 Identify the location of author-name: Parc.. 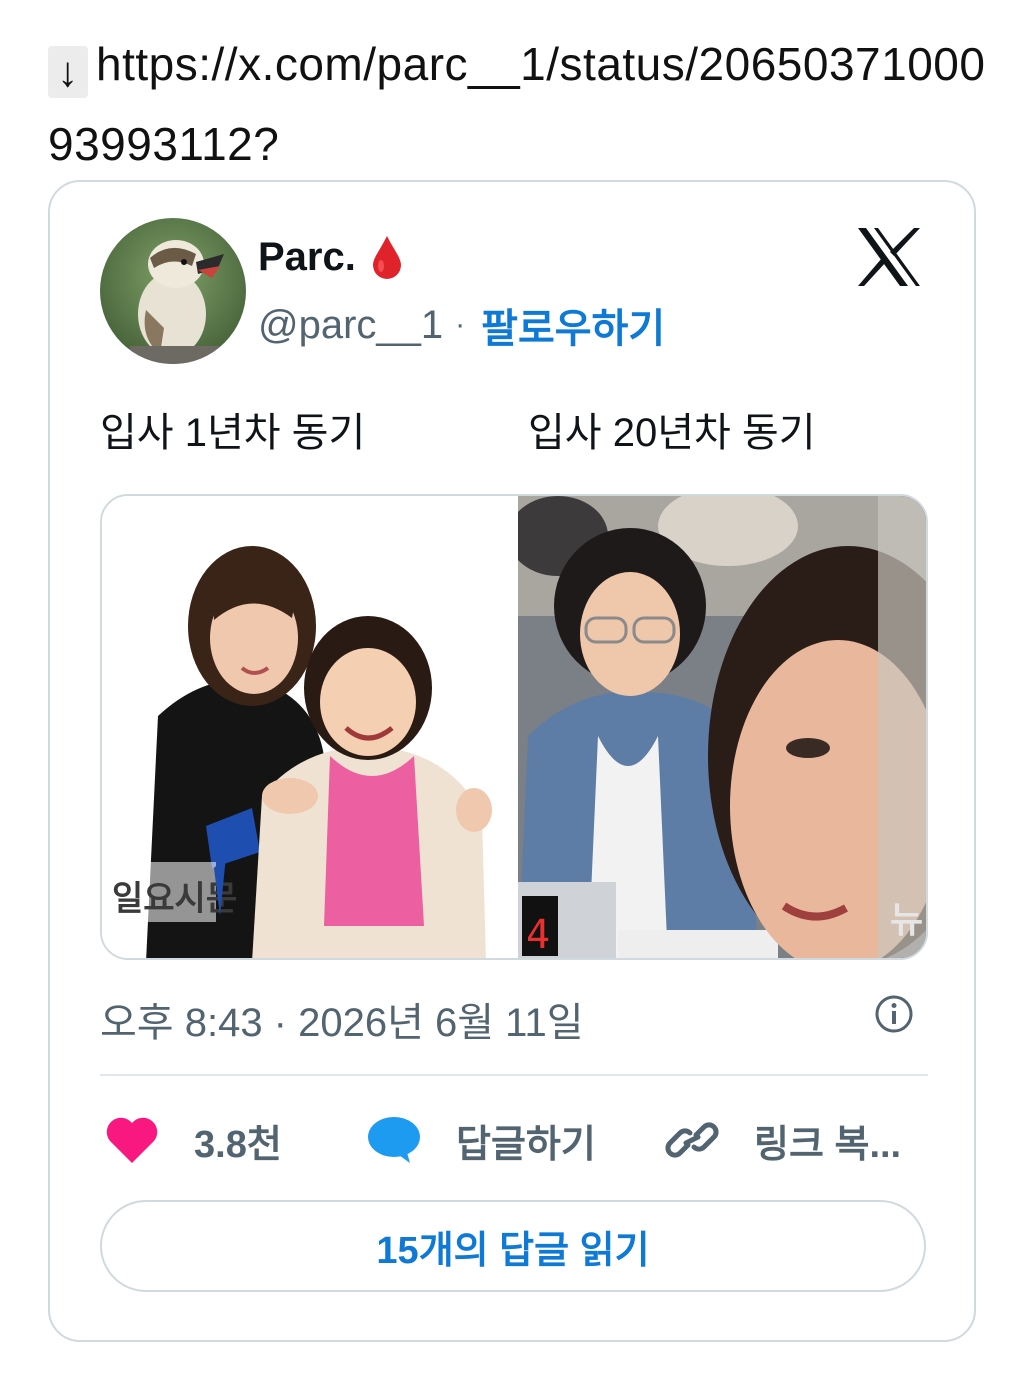
(331, 257).